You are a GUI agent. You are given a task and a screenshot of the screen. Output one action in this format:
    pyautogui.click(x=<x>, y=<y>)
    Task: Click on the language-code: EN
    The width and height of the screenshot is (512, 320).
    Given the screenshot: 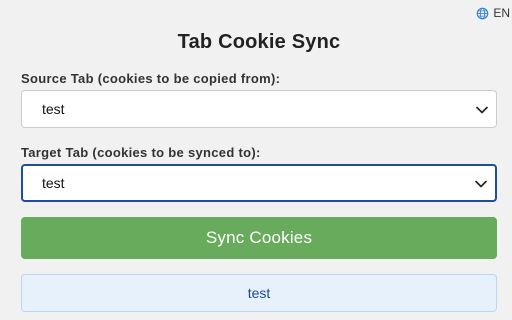 What is the action you would take?
    pyautogui.click(x=501, y=13)
    